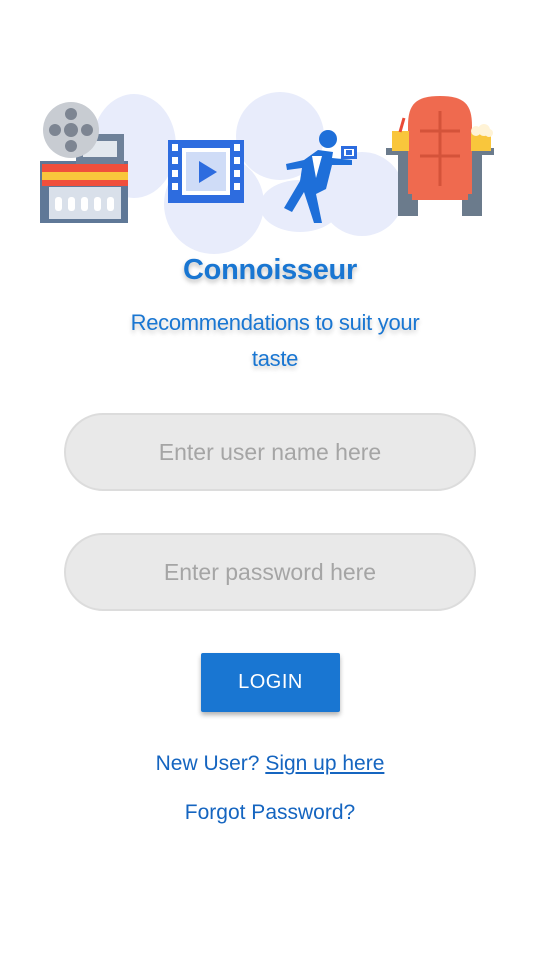  I want to click on video-film-strip-icon, so click(206, 171).